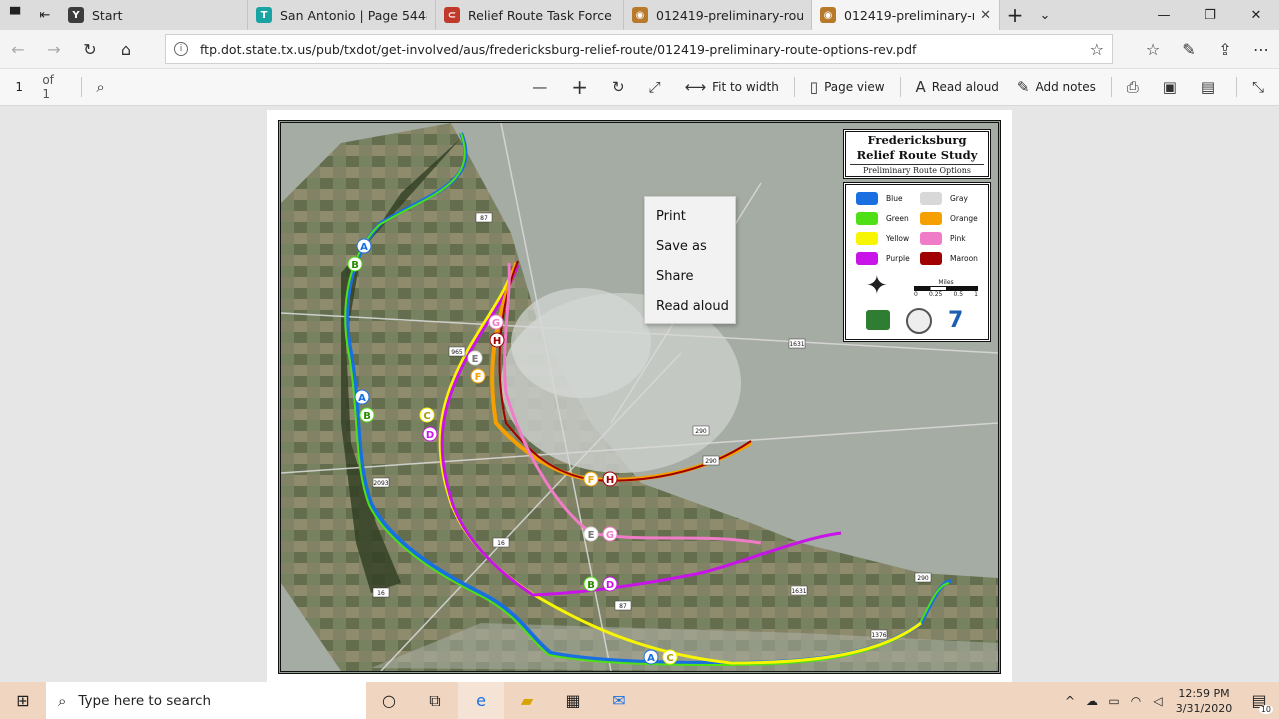 The width and height of the screenshot is (1279, 719). I want to click on read-aloud-button: A Read aloud, so click(956, 87).